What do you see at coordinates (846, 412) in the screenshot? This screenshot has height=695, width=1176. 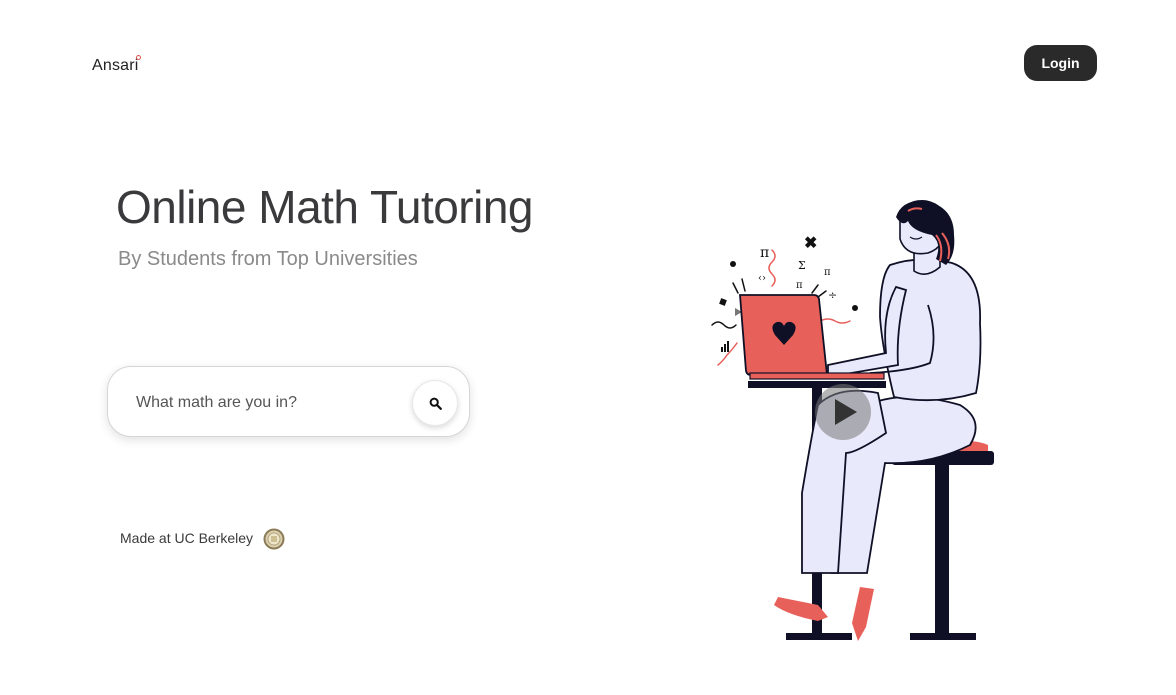 I see `play-icon` at bounding box center [846, 412].